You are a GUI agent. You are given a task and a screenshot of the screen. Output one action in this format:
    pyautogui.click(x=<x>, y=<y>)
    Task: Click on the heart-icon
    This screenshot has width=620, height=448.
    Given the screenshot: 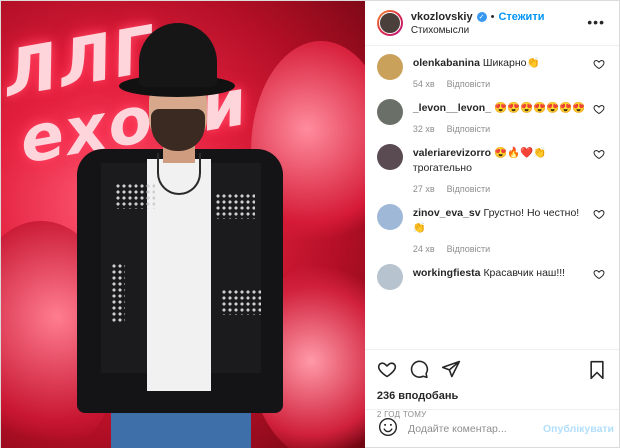 What is the action you would take?
    pyautogui.click(x=387, y=370)
    